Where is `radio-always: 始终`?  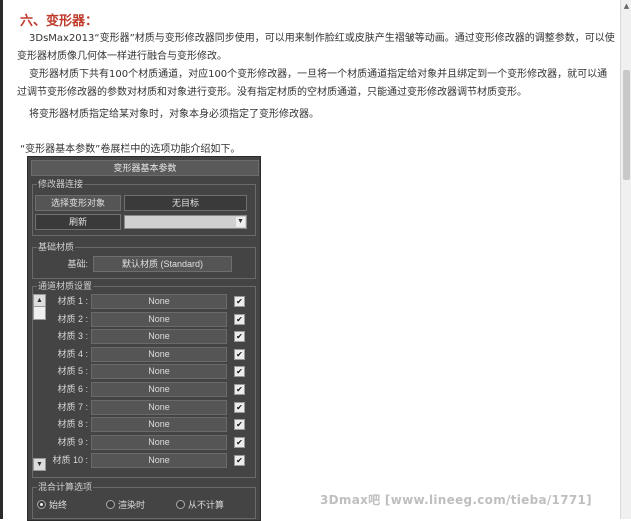 radio-always: 始终 is located at coordinates (52, 504).